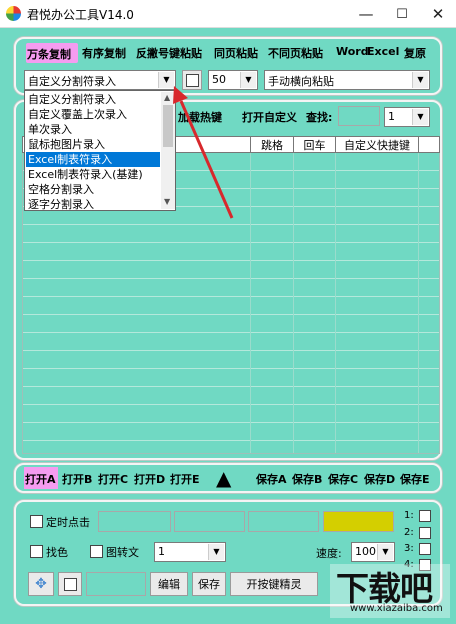  Describe the element at coordinates (343, 479) in the screenshot. I see `save-c-button: 保存C` at that location.